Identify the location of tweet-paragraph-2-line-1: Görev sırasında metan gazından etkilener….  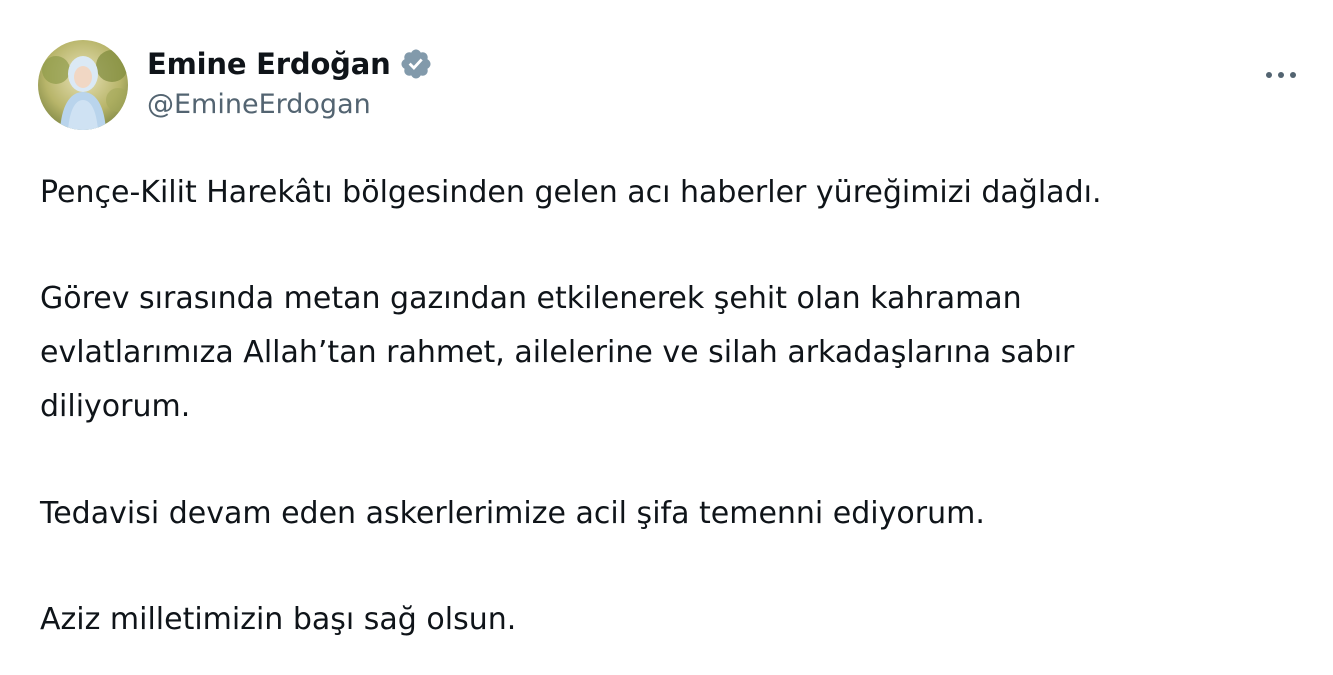
(531, 298).